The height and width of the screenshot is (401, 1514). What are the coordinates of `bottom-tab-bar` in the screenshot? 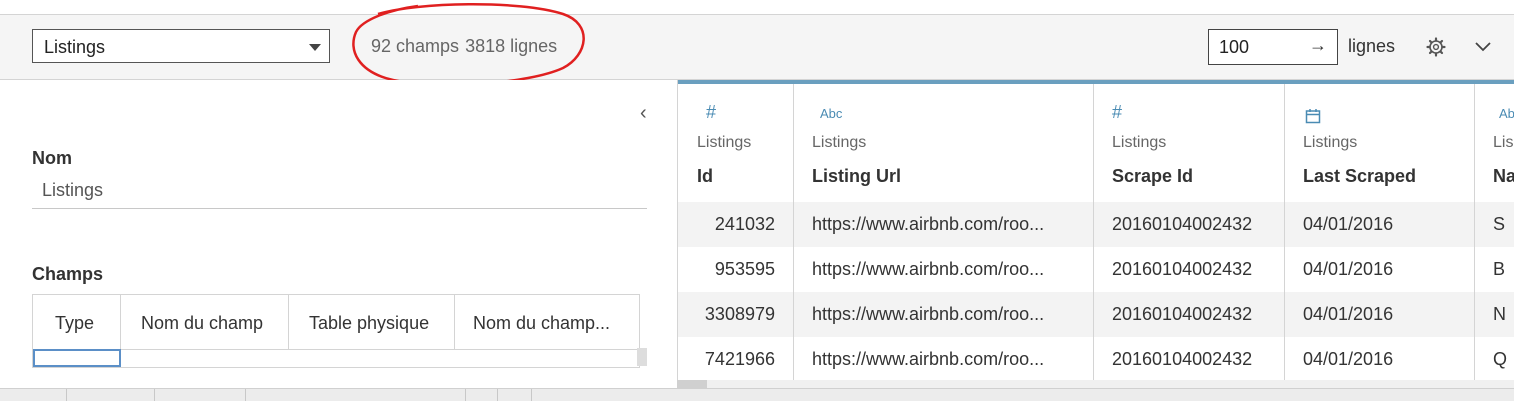 It's located at (757, 394).